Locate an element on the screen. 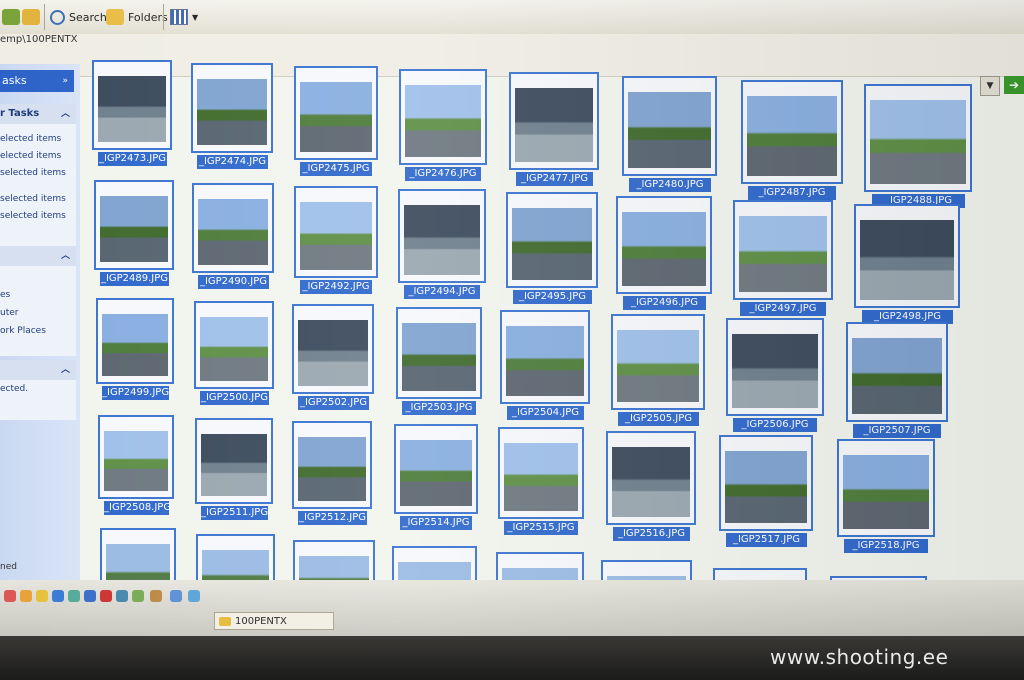 The width and height of the screenshot is (1024, 680). thumbnail-label: _IGP2489.JPG is located at coordinates (134, 279).